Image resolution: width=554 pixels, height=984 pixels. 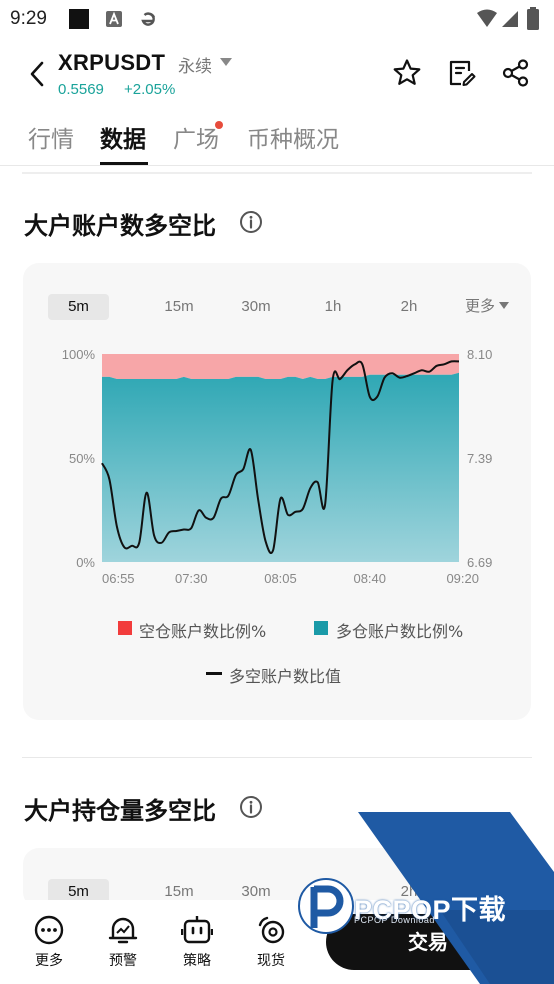 I want to click on alert-bell-icon, so click(x=123, y=930).